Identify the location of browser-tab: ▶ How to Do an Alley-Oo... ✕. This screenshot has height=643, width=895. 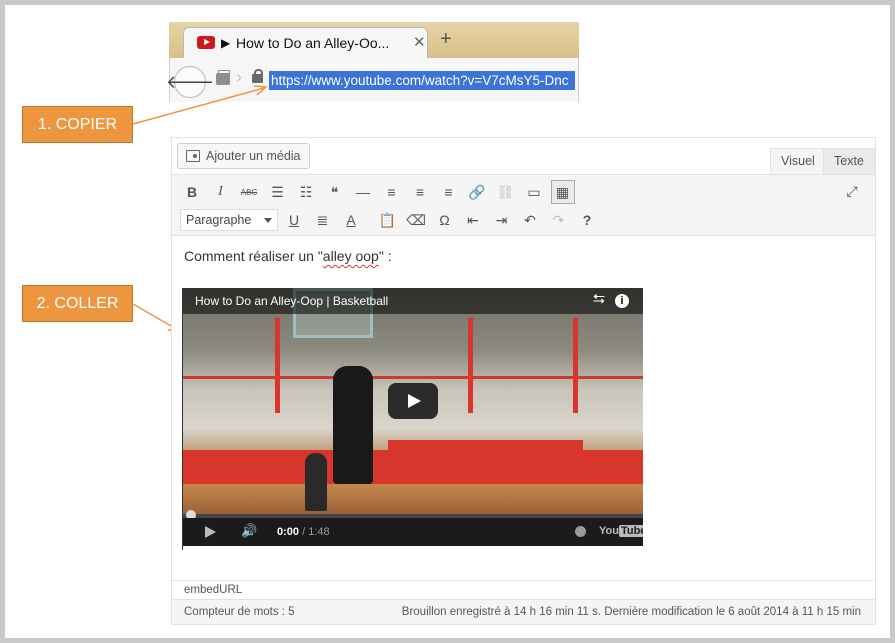
(305, 42).